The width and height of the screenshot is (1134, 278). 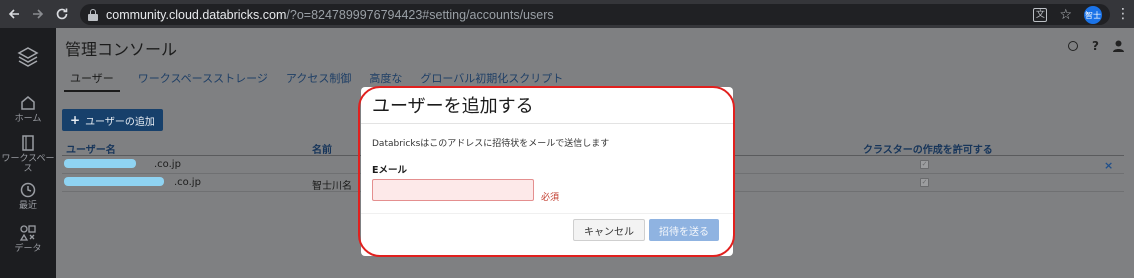 What do you see at coordinates (28, 249) in the screenshot?
I see `sidebar-item-label: データ` at bounding box center [28, 249].